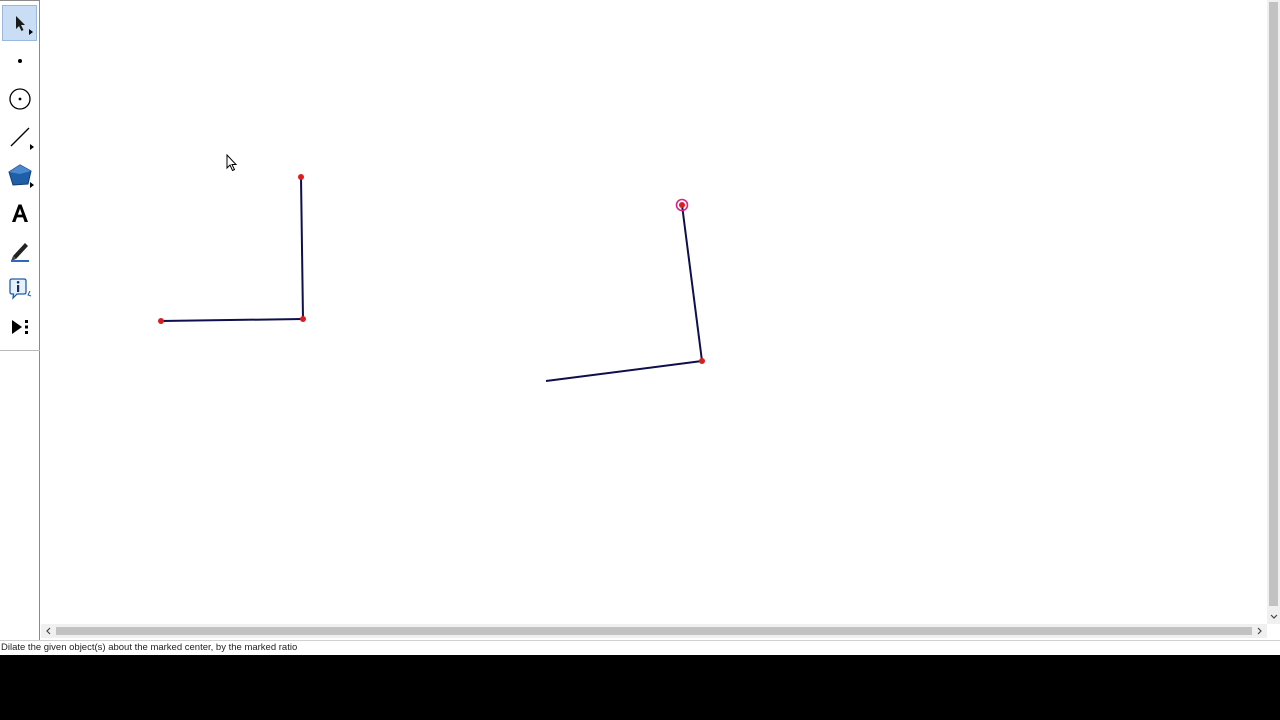  I want to click on scroll-right-button, so click(1260, 631).